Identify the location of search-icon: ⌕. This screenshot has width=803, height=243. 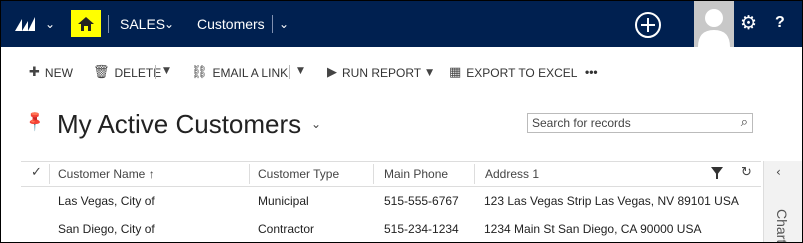
(744, 122).